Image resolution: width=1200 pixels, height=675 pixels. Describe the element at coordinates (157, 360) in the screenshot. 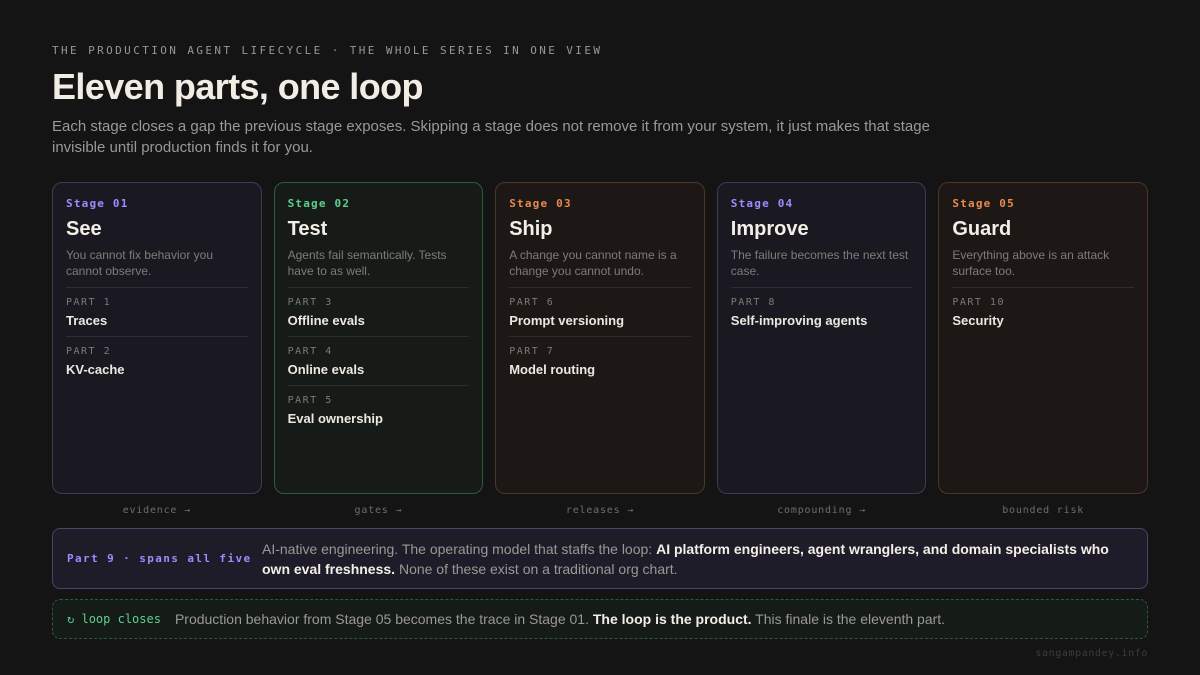

I see `part-item: PART 2 KV-cache` at that location.